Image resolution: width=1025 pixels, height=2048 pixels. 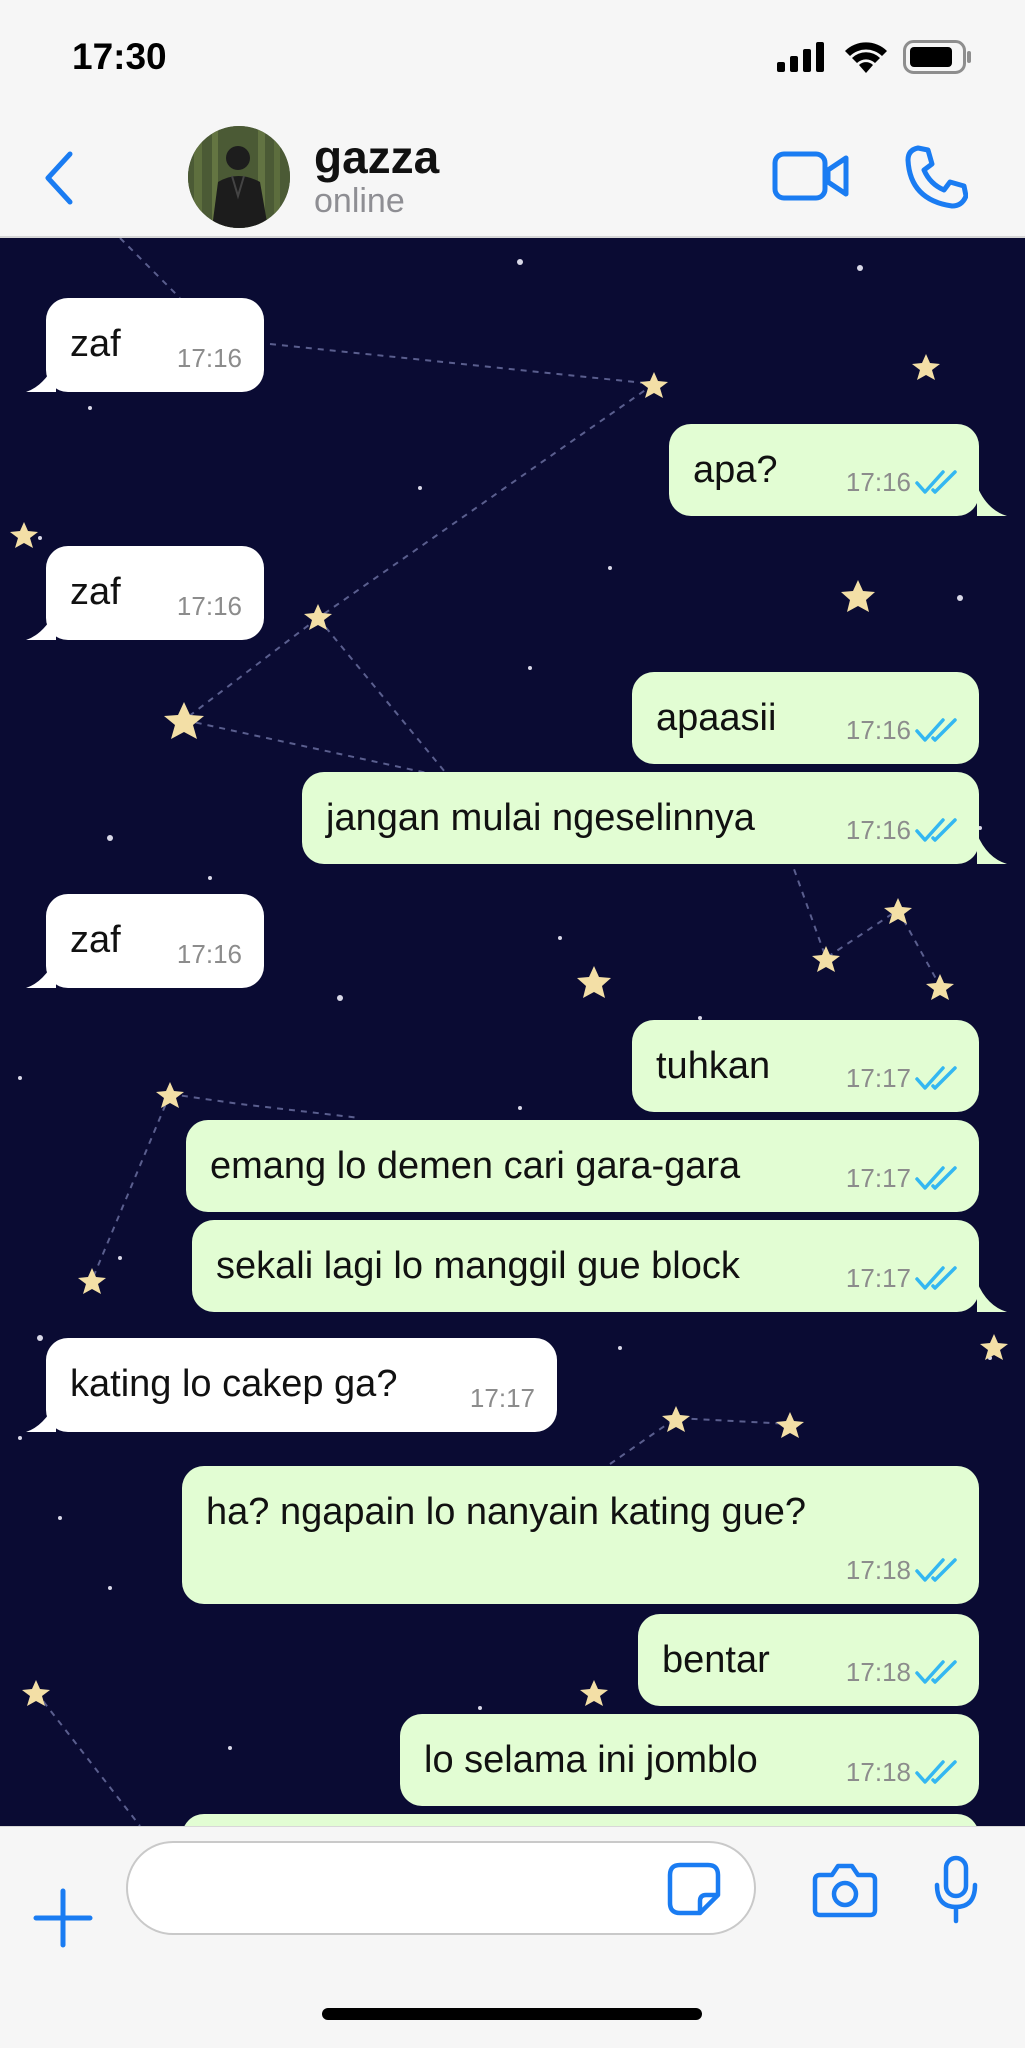 What do you see at coordinates (60, 178) in the screenshot?
I see `back-chevron-icon` at bounding box center [60, 178].